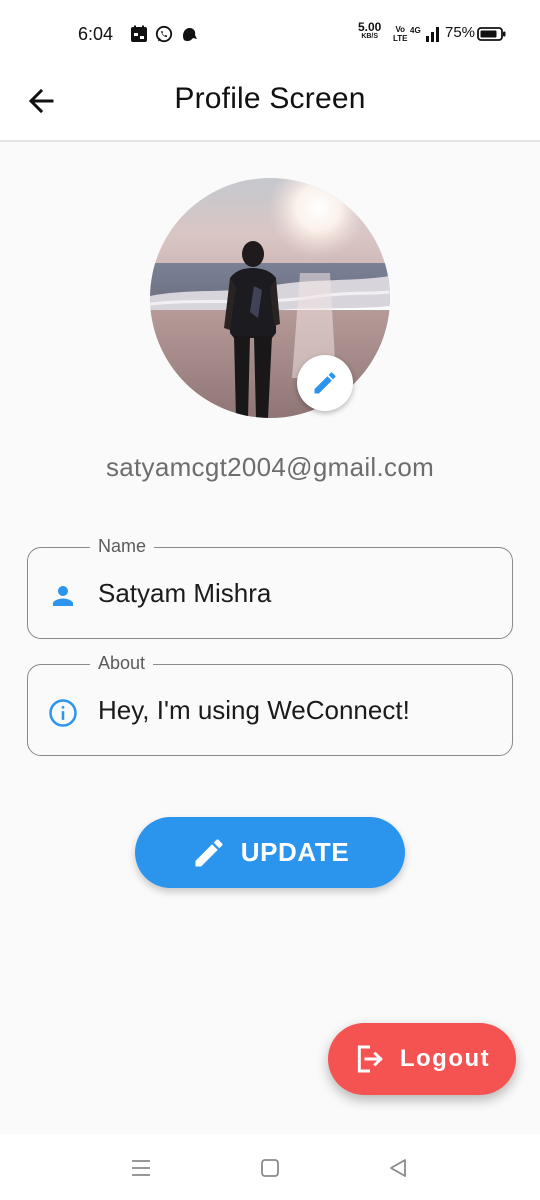 Image resolution: width=540 pixels, height=1200 pixels. Describe the element at coordinates (370, 1059) in the screenshot. I see `logout-icon` at that location.